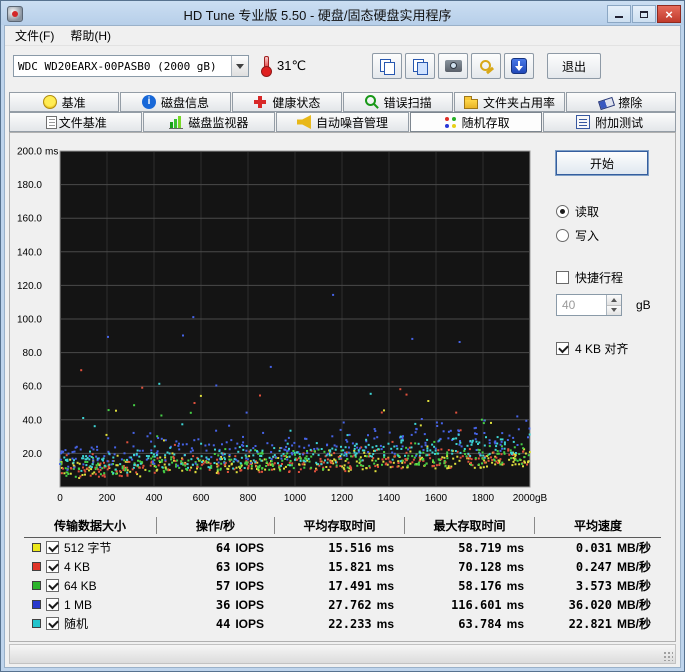  What do you see at coordinates (131, 66) in the screenshot?
I see `drive-select: WDC WD20EARX-00PASB0 (2000 gB)` at bounding box center [131, 66].